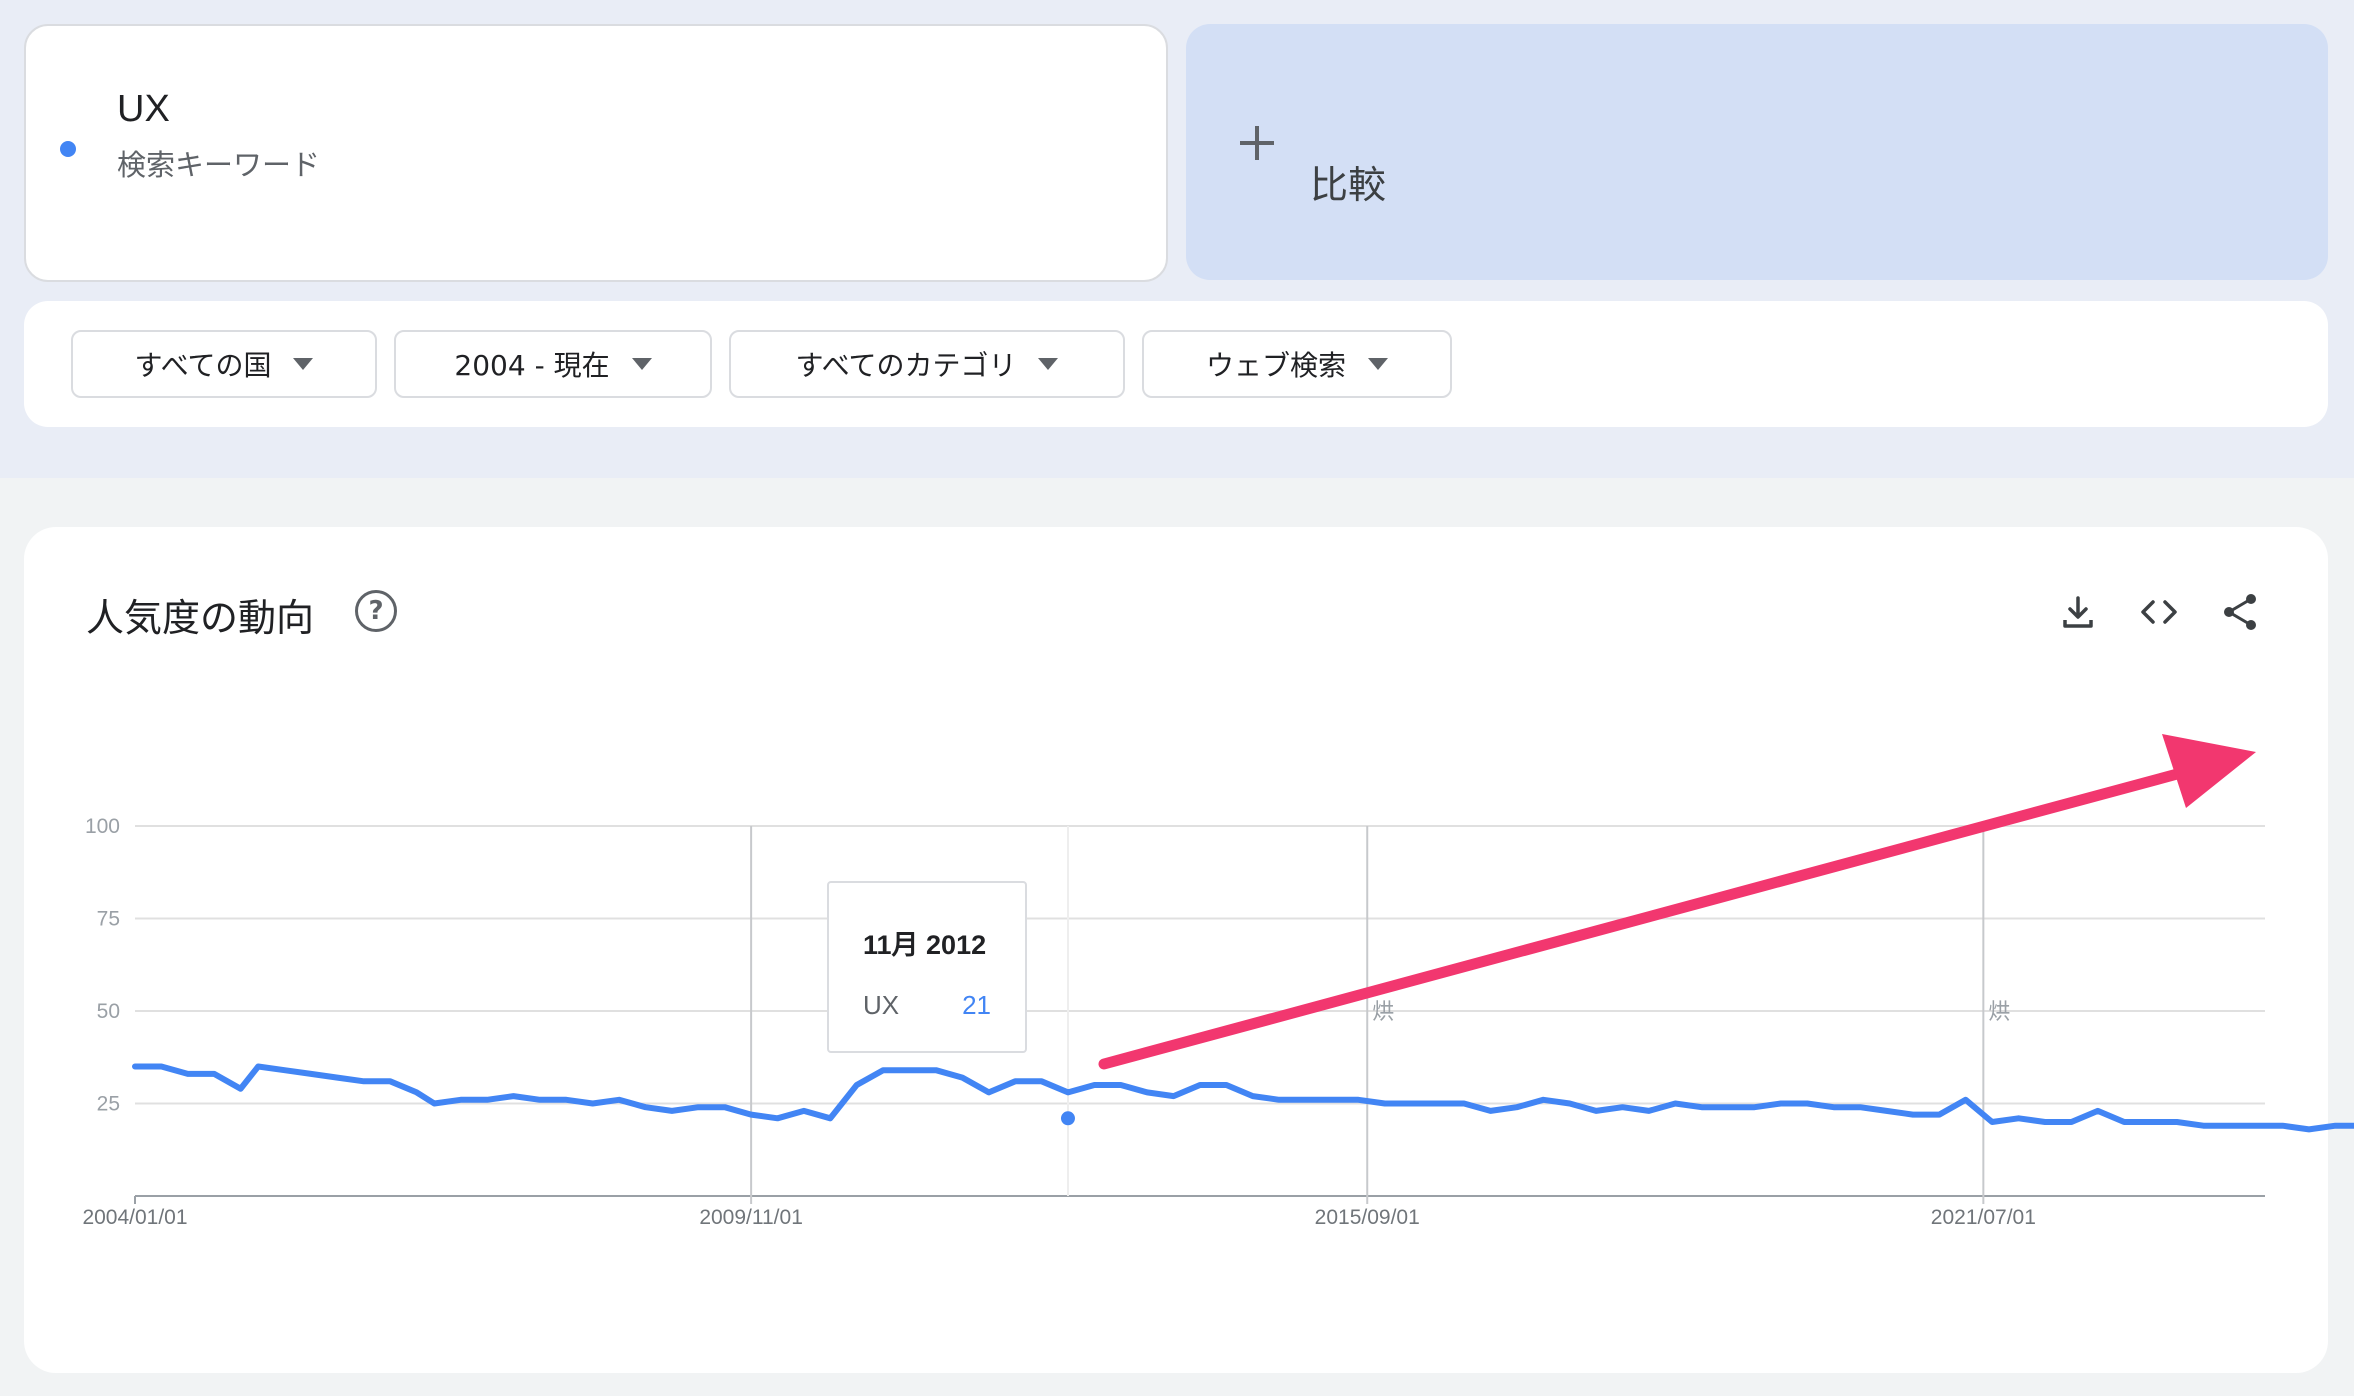 This screenshot has height=1396, width=2354. Describe the element at coordinates (2078, 612) in the screenshot. I see `download-icon` at that location.